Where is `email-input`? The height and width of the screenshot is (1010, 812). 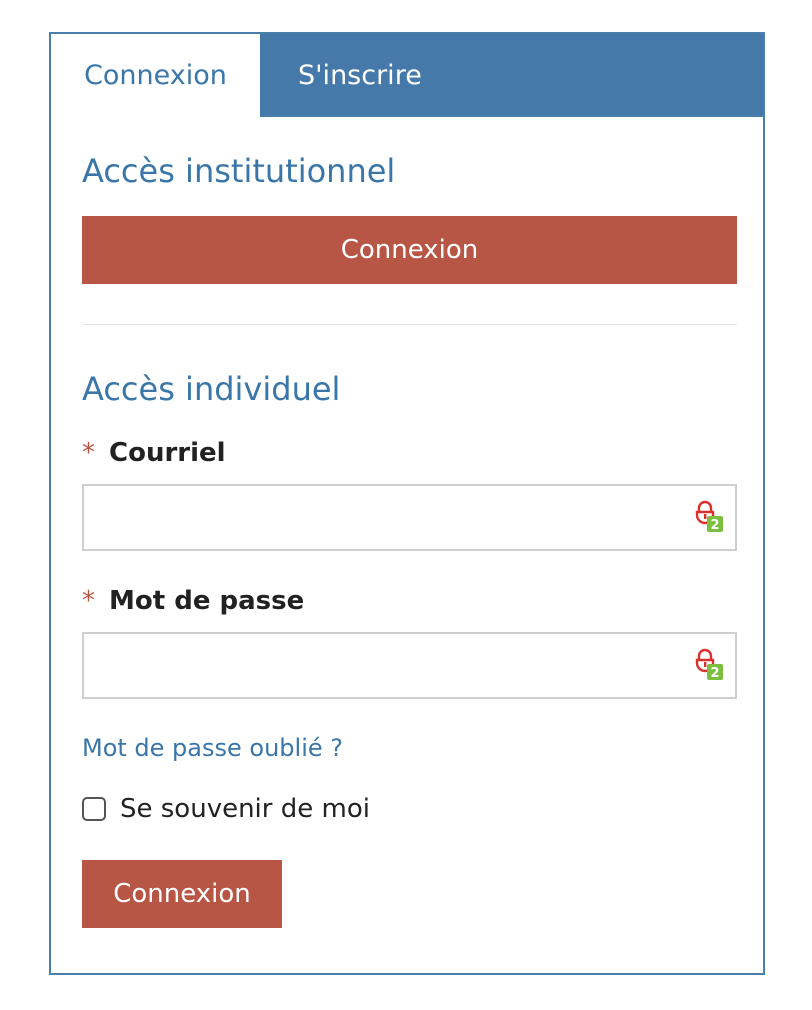
email-input is located at coordinates (409, 517).